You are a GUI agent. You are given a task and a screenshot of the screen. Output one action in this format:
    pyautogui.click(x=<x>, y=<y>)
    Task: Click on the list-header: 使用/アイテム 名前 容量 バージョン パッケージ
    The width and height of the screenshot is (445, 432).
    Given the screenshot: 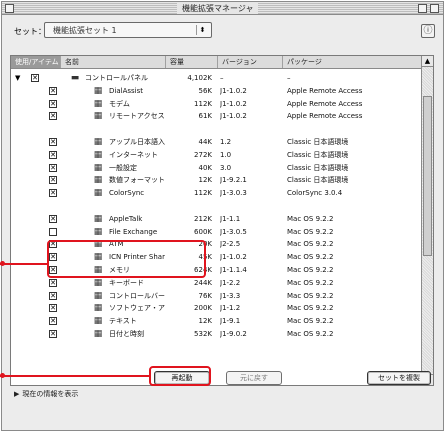 What is the action you would take?
    pyautogui.click(x=216, y=62)
    